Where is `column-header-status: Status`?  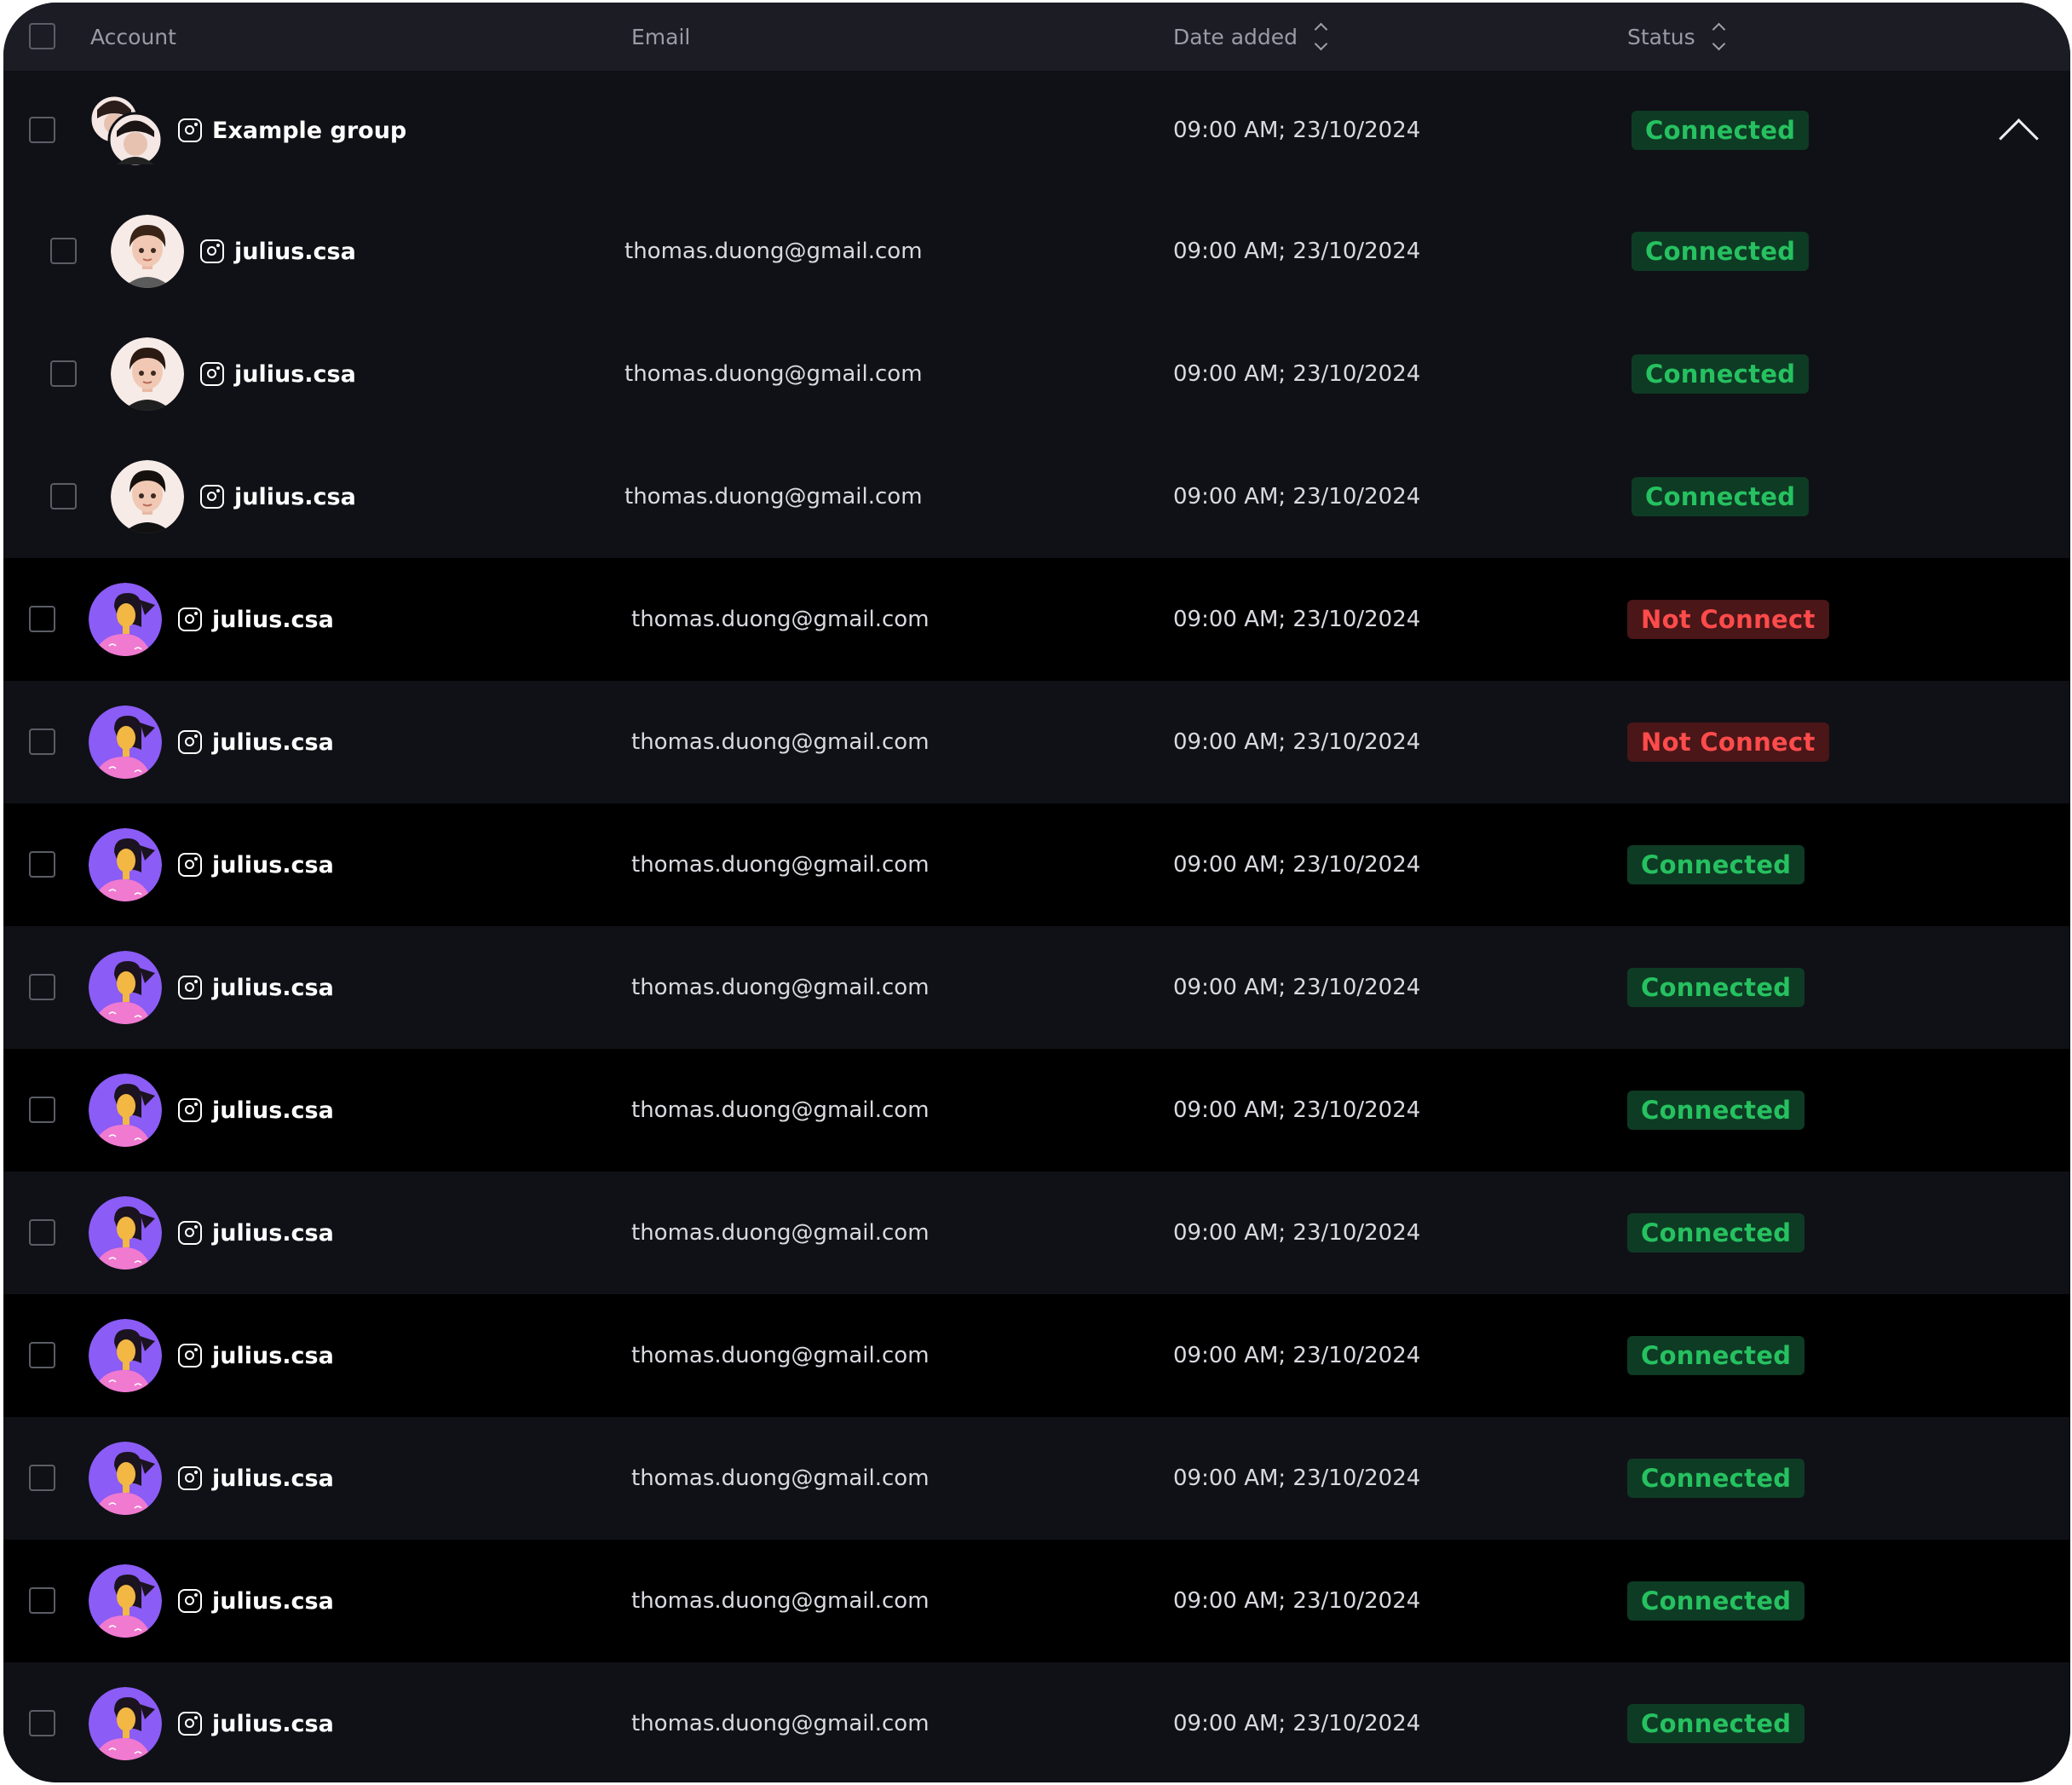 column-header-status: Status is located at coordinates (1676, 37).